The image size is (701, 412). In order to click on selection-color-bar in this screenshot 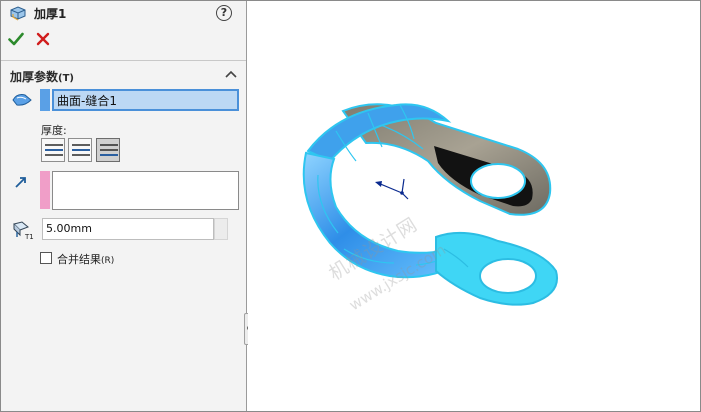, I will do `click(45, 100)`.